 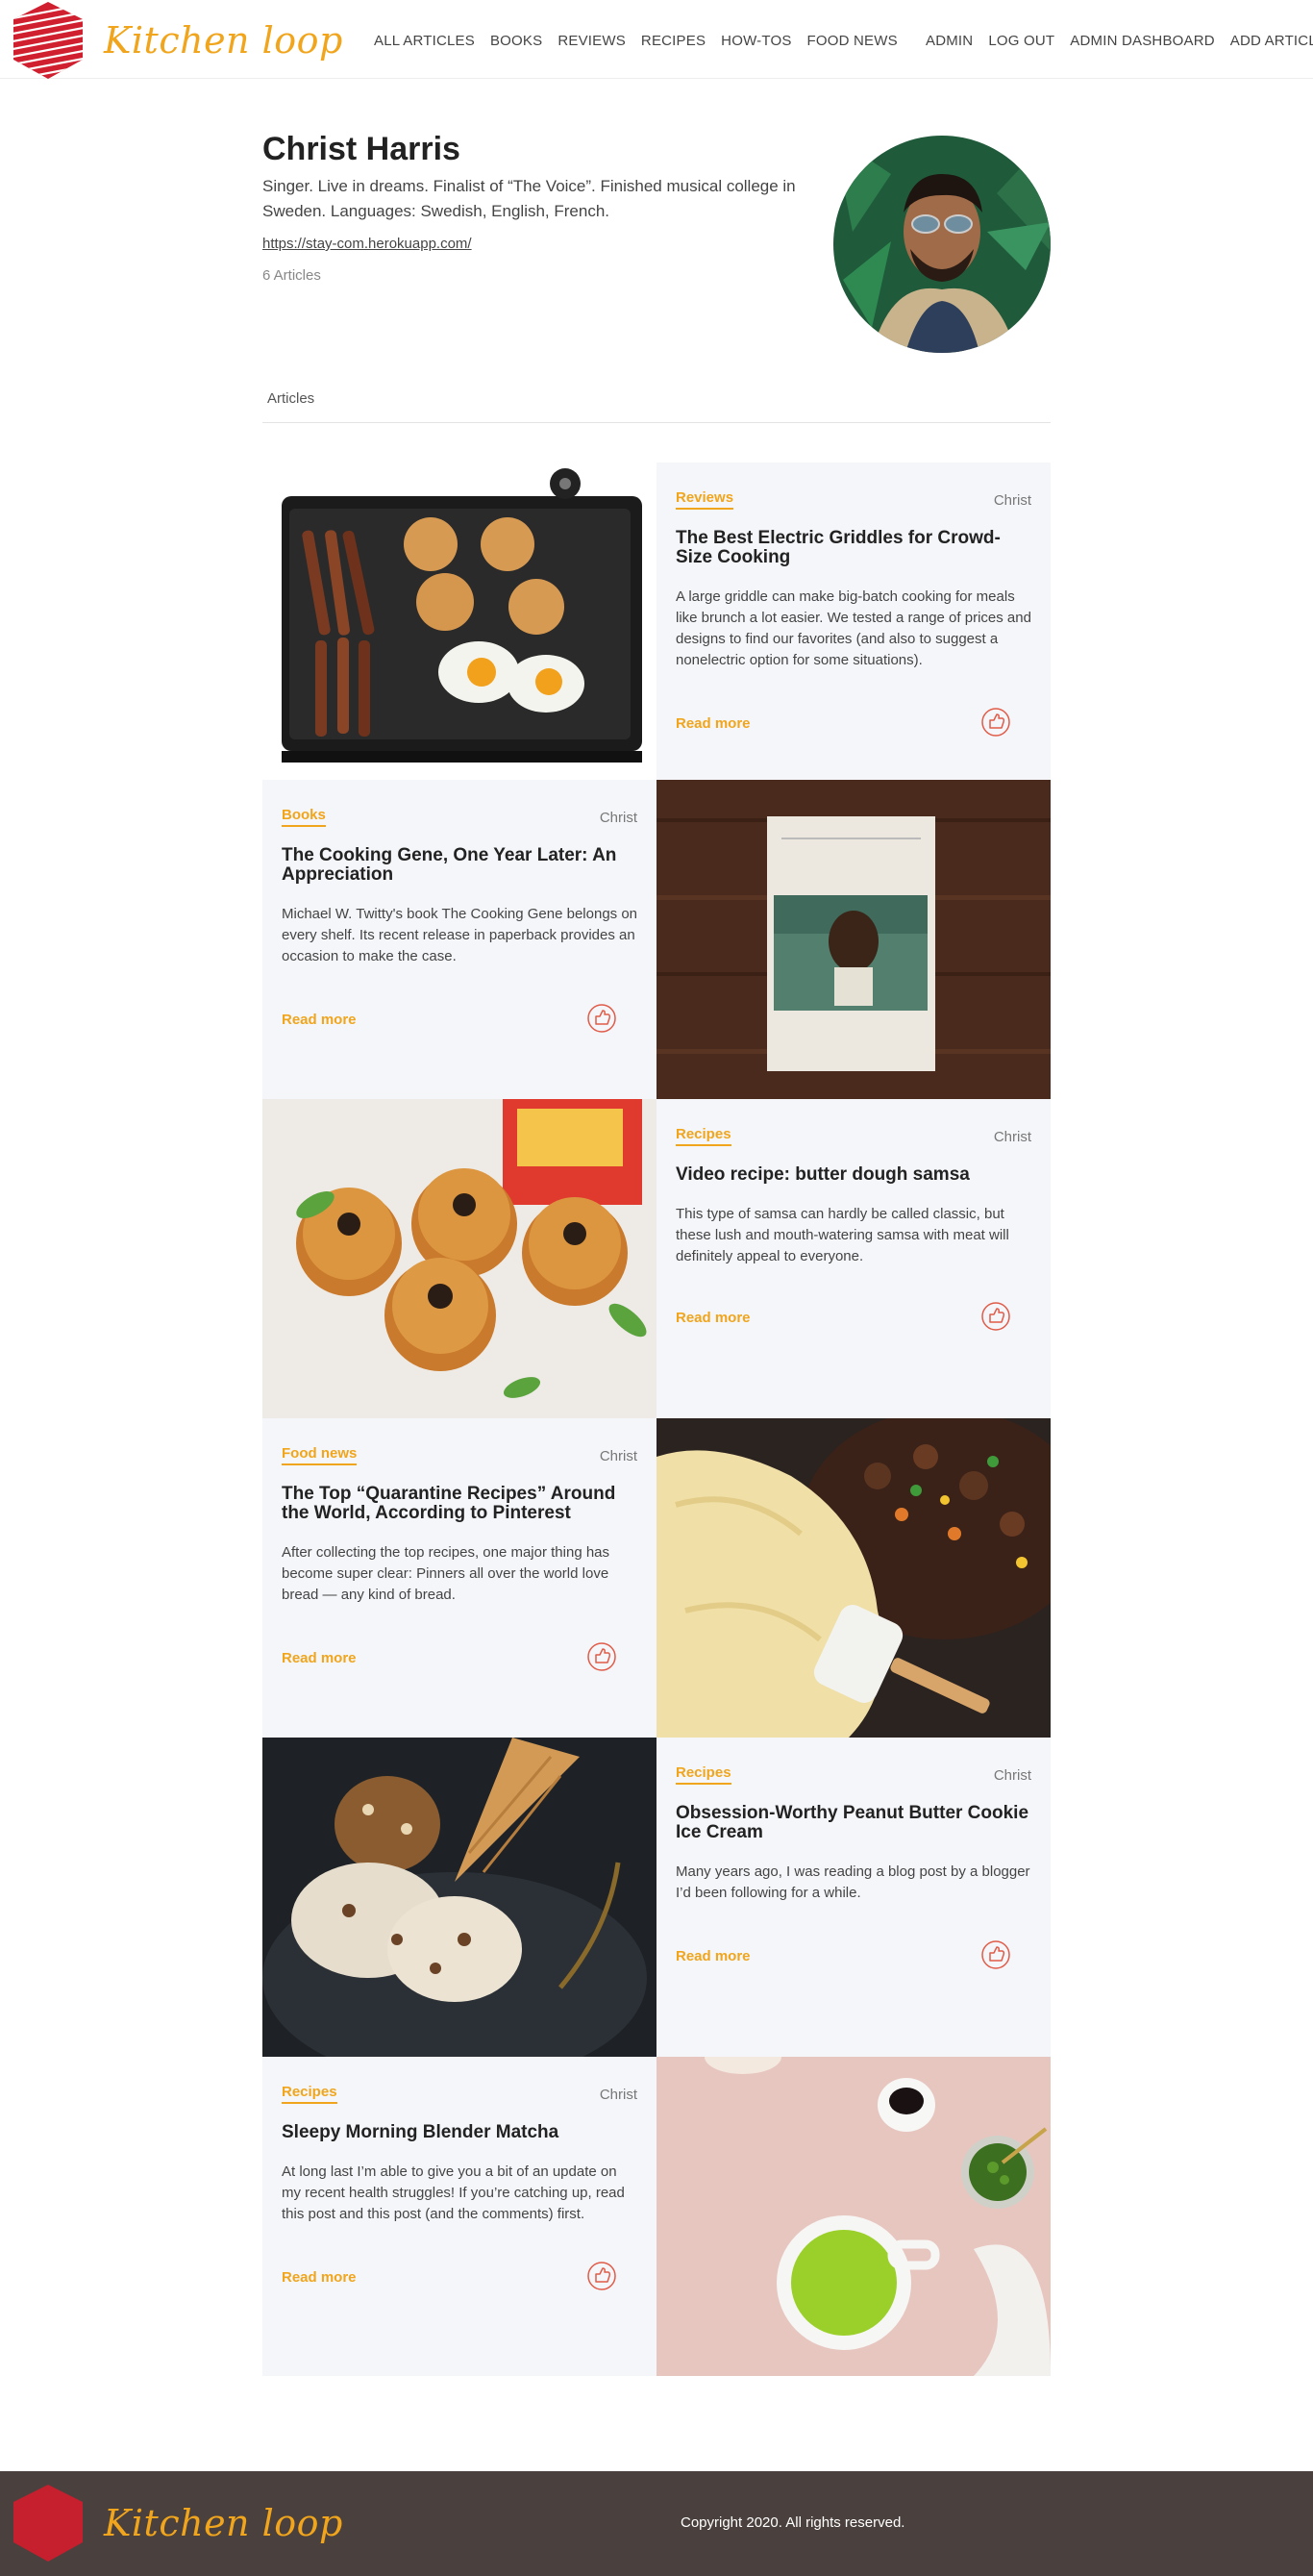 I want to click on nav-add-article: ADD ARTICLE, so click(x=1271, y=41).